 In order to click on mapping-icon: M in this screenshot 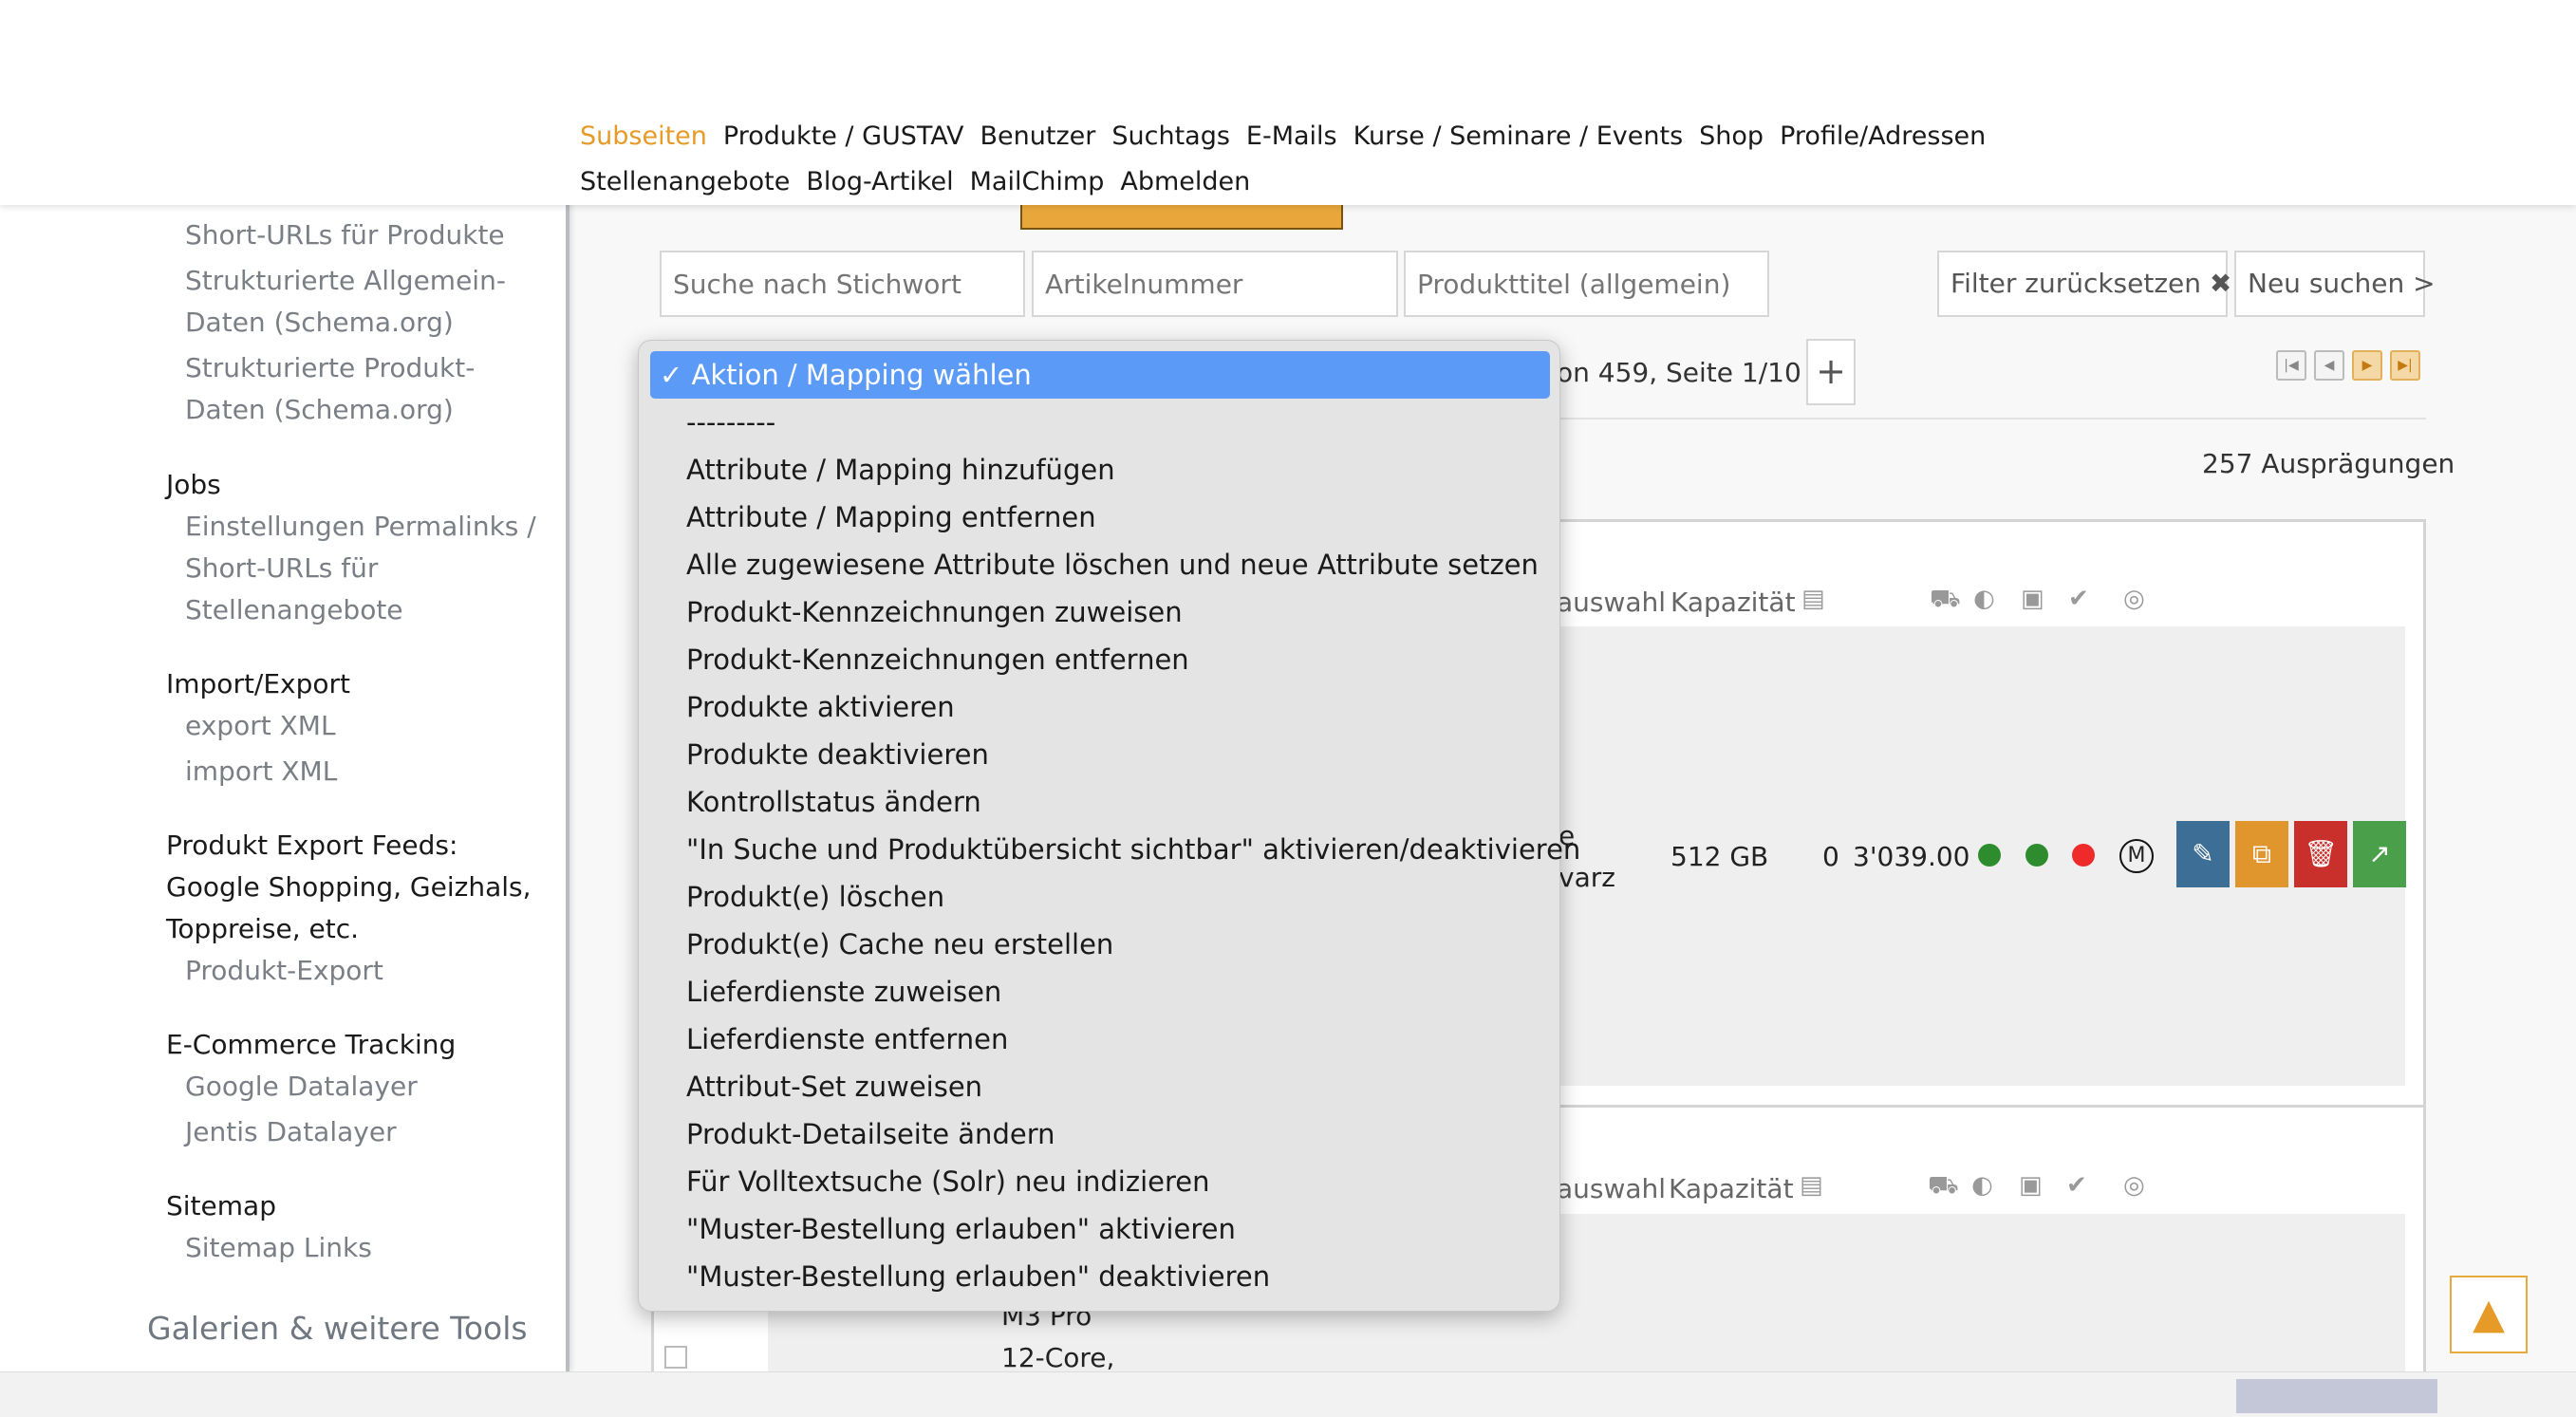, I will do `click(2137, 856)`.